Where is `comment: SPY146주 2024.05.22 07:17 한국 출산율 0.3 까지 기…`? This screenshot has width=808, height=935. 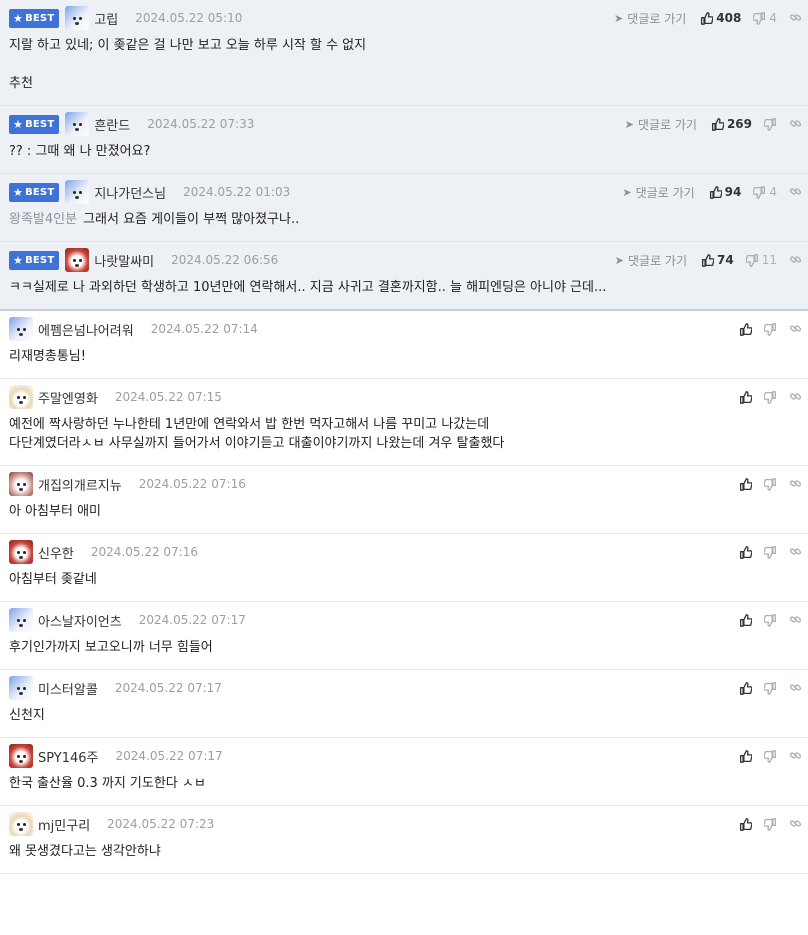
comment: SPY146주 2024.05.22 07:17 한국 출산율 0.3 까지 기… is located at coordinates (404, 772).